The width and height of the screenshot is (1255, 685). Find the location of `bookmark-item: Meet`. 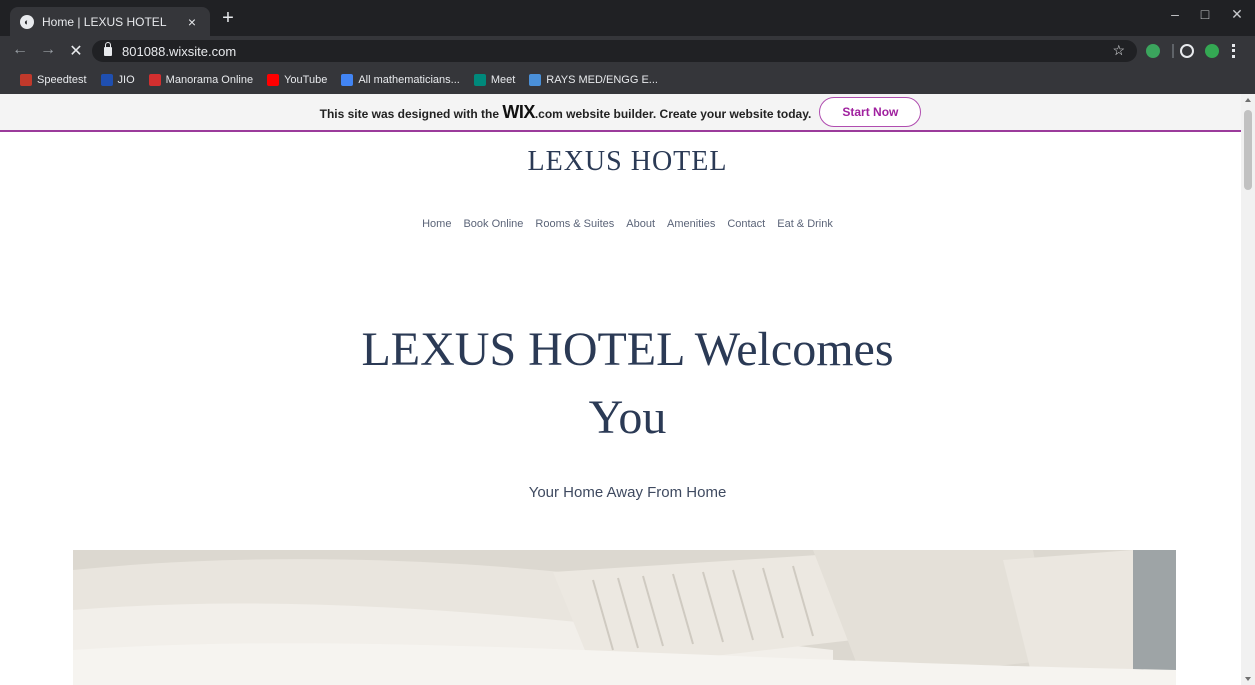

bookmark-item: Meet is located at coordinates (494, 80).